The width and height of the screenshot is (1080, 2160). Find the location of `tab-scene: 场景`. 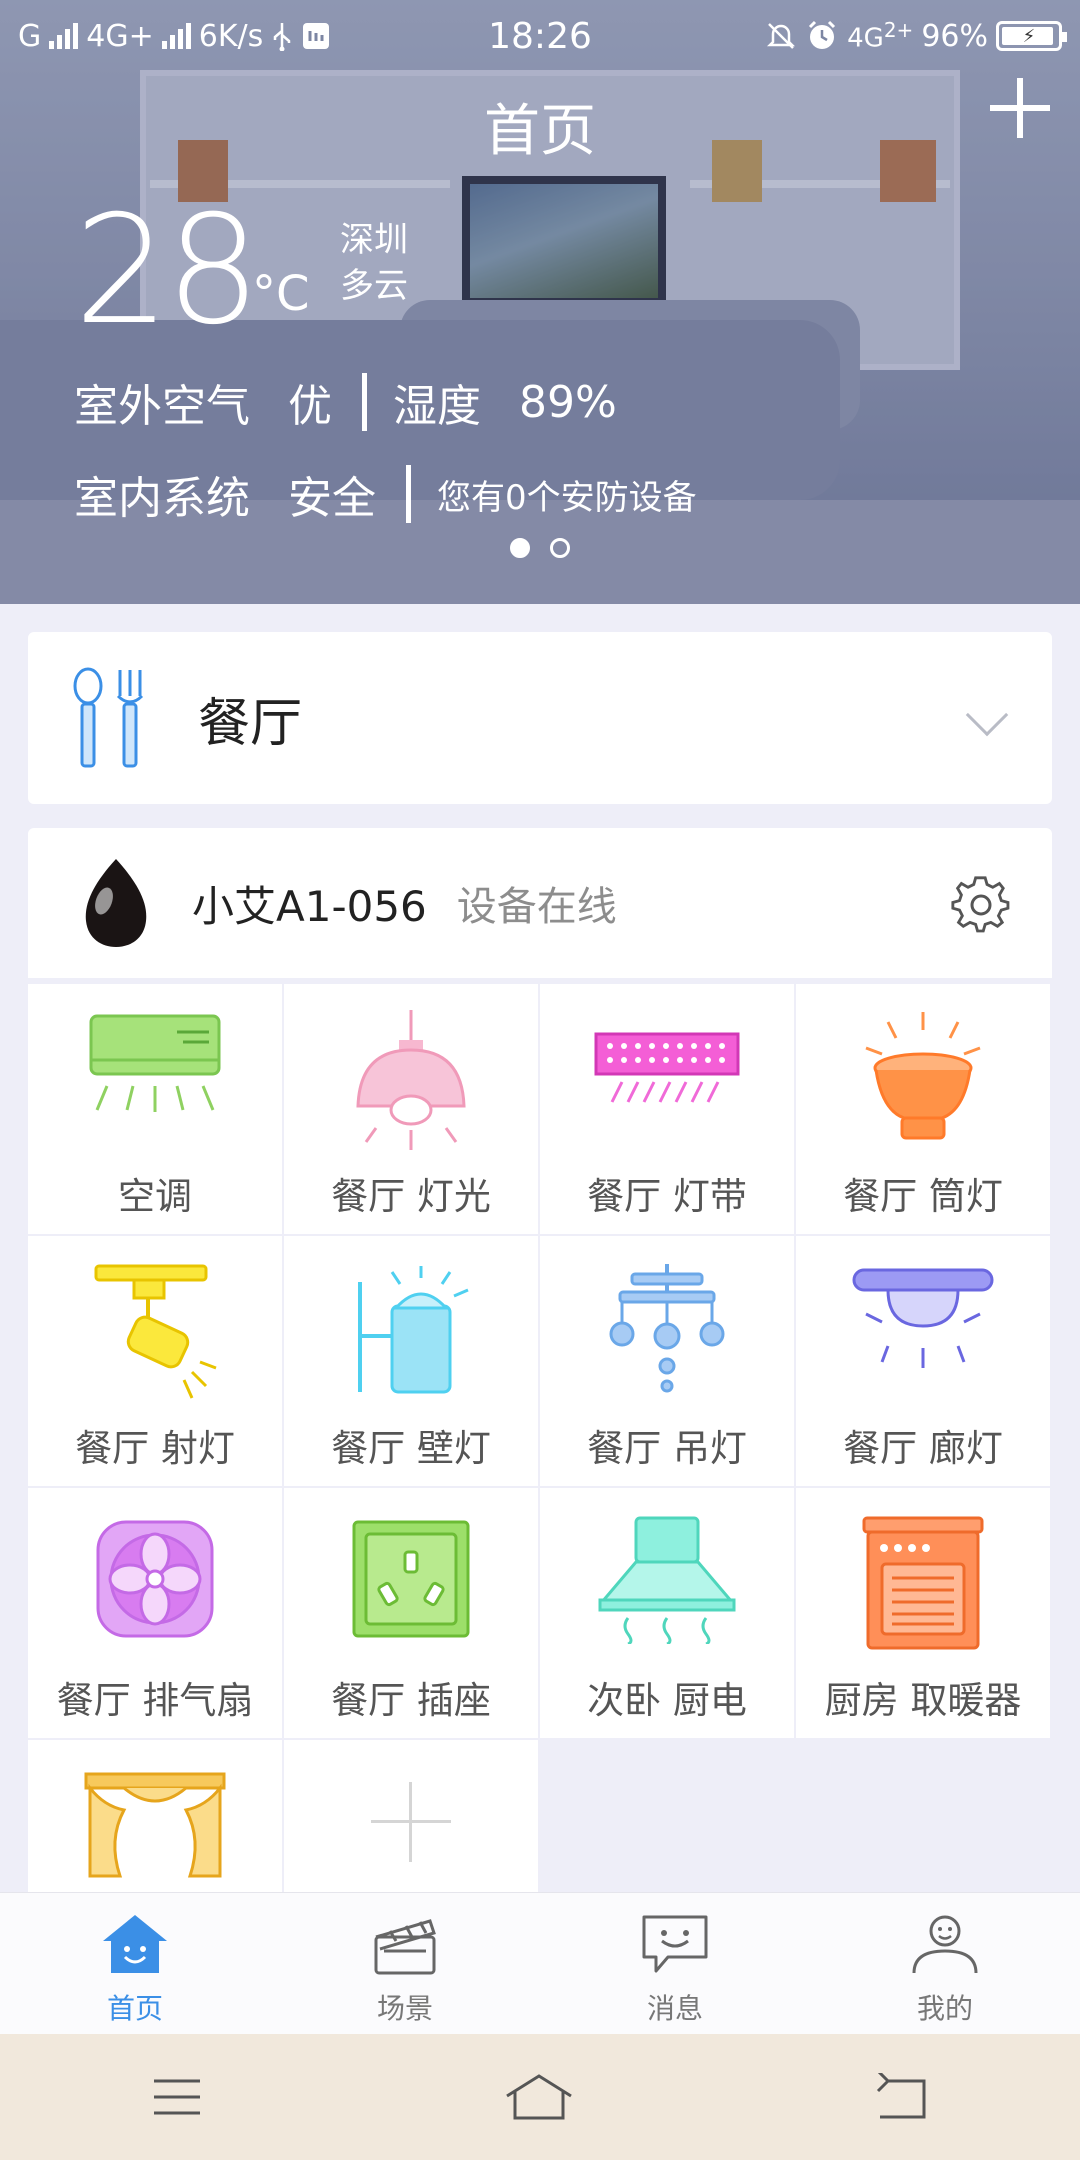

tab-scene: 场景 is located at coordinates (405, 1963).